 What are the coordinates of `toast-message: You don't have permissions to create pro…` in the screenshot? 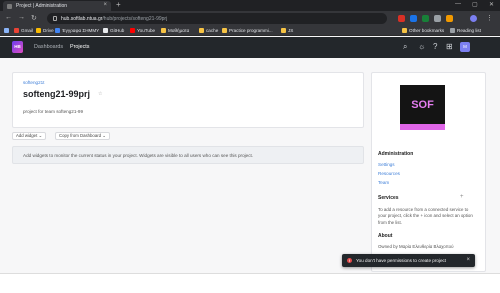 It's located at (401, 260).